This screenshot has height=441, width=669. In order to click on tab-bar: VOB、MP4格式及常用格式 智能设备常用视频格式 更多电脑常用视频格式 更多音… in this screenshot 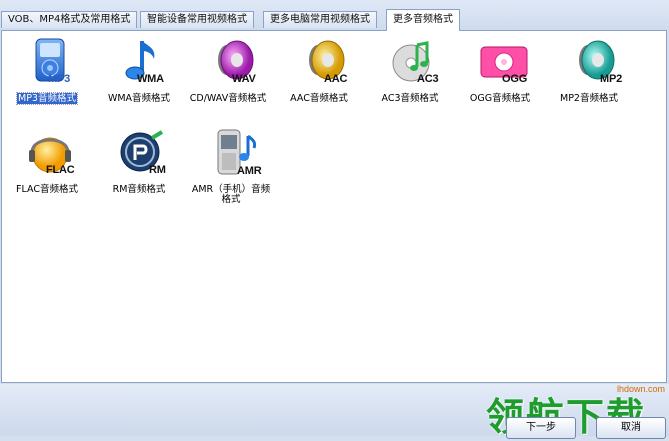, I will do `click(334, 15)`.